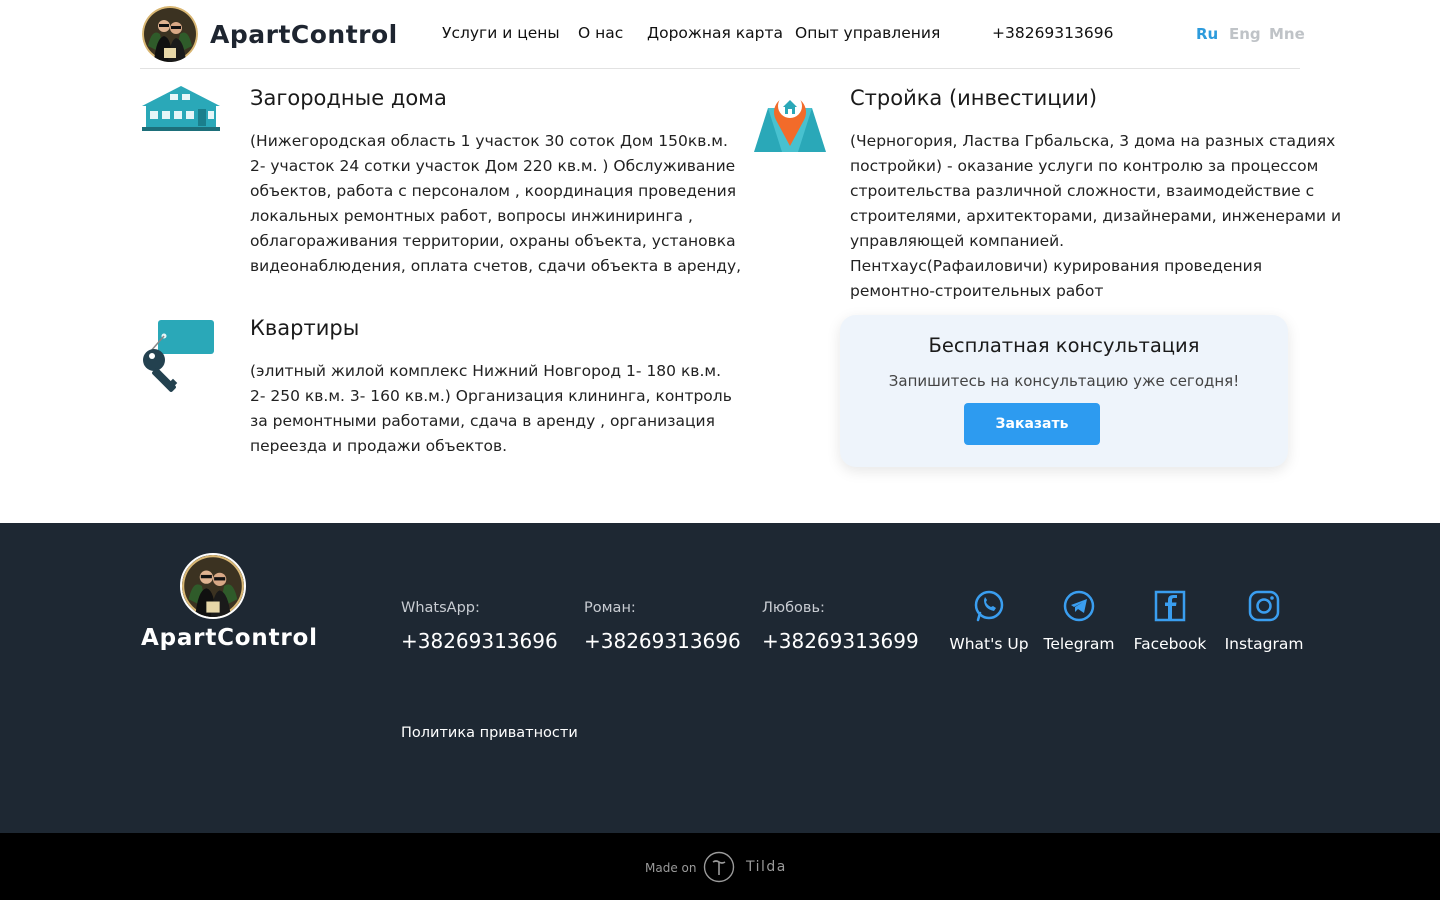 This screenshot has width=1440, height=900. What do you see at coordinates (1287, 34) in the screenshot?
I see `lang-mne: Mne` at bounding box center [1287, 34].